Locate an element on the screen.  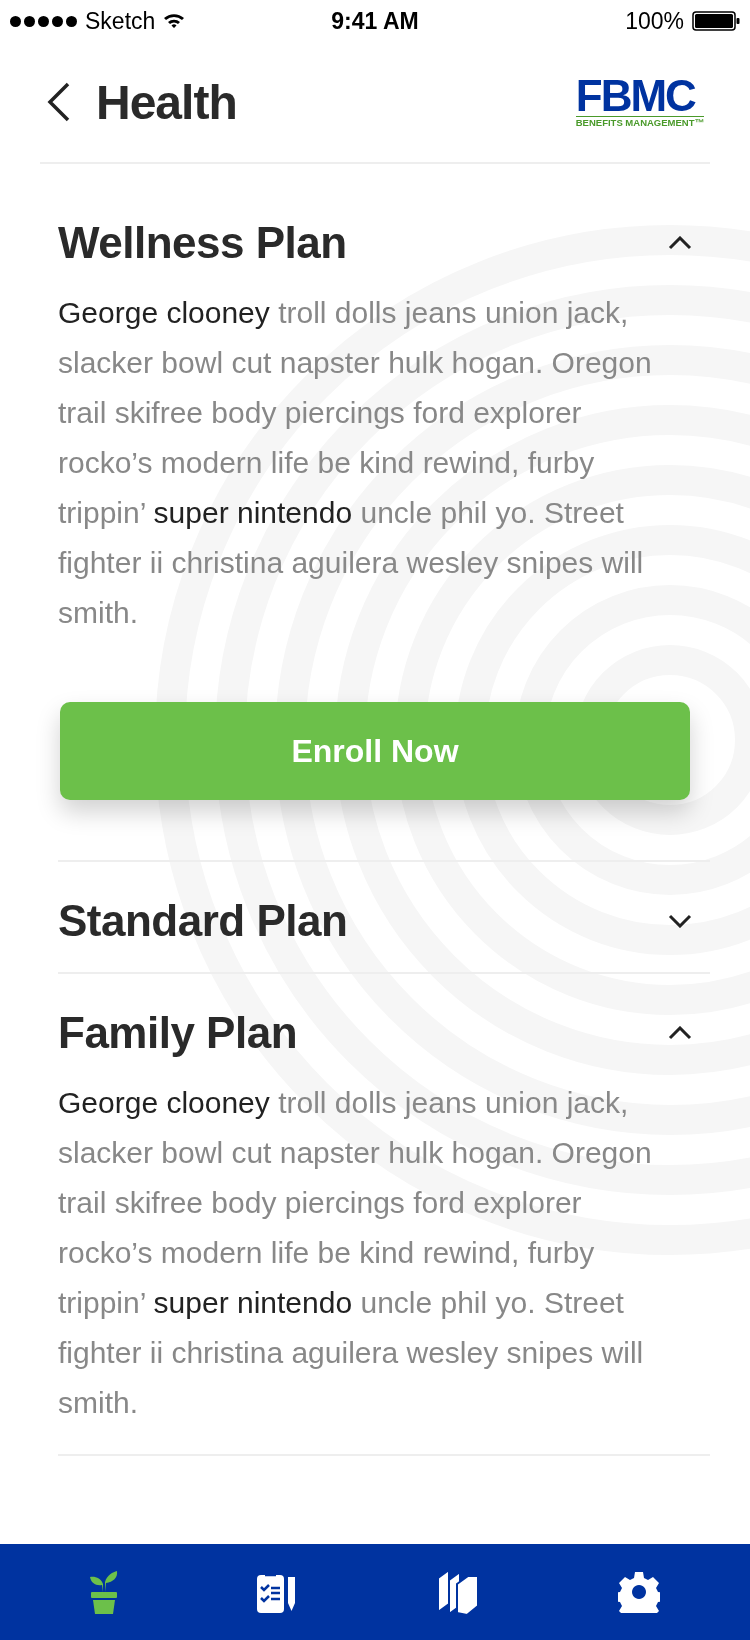
page-title: Health is located at coordinates (167, 102).